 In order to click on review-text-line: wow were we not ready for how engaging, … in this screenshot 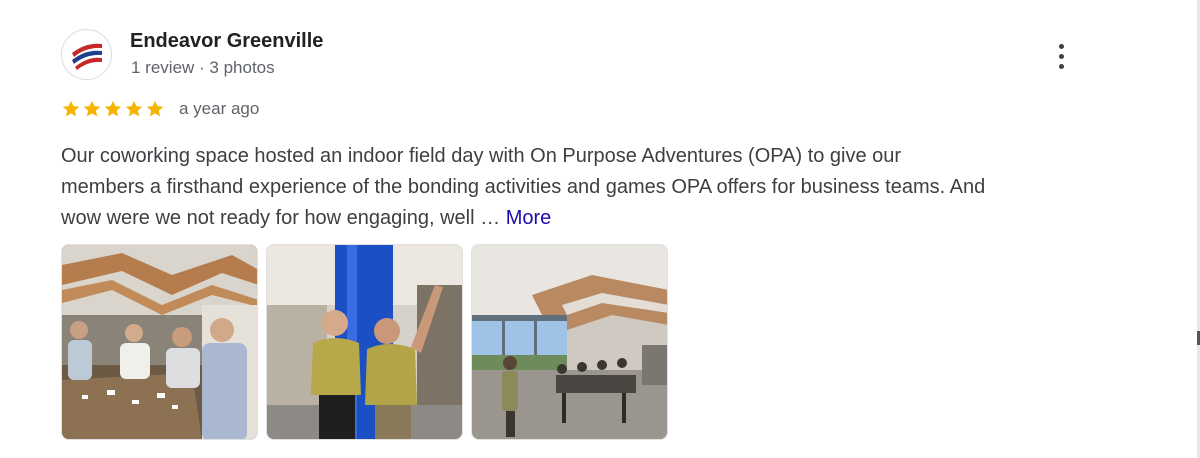, I will do `click(591, 218)`.